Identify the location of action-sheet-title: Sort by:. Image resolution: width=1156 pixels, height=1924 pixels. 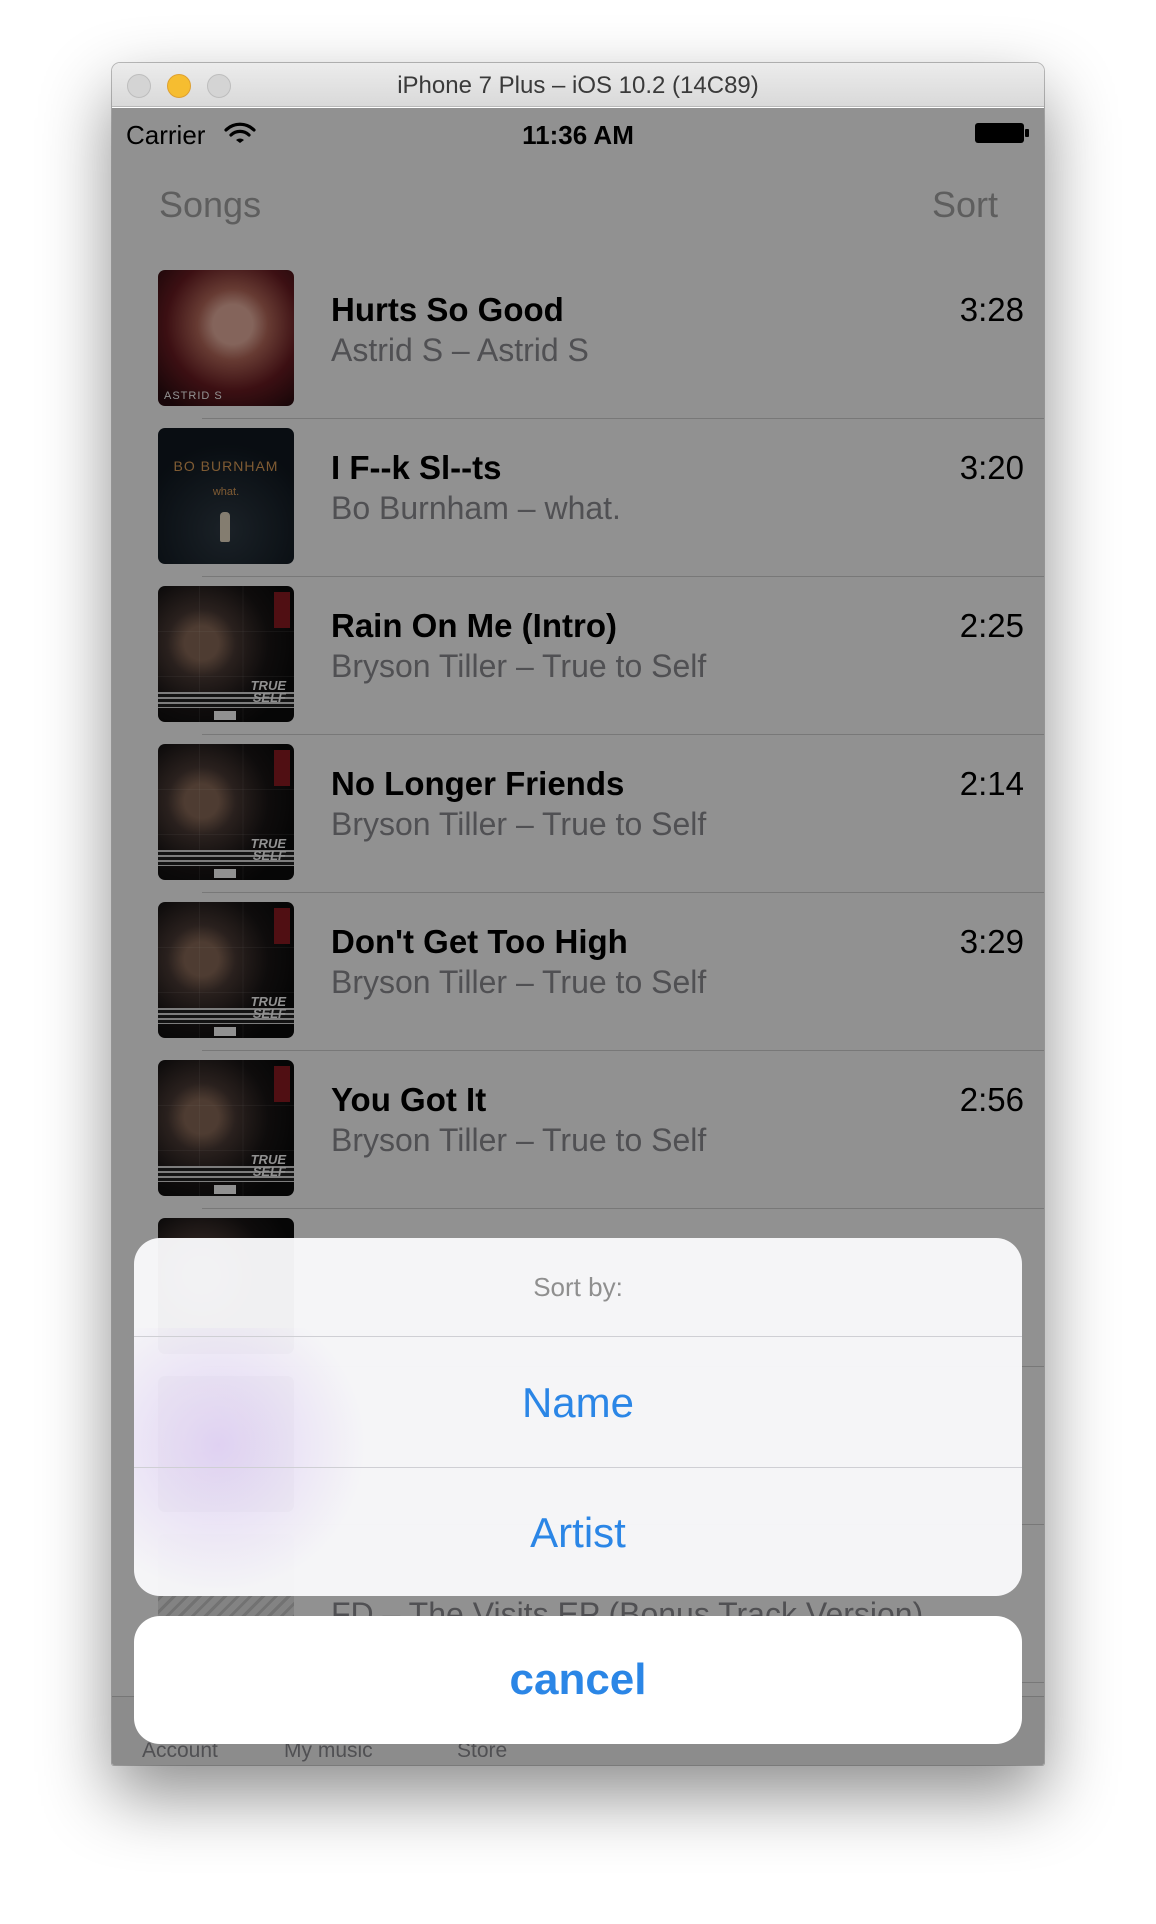
(578, 1287).